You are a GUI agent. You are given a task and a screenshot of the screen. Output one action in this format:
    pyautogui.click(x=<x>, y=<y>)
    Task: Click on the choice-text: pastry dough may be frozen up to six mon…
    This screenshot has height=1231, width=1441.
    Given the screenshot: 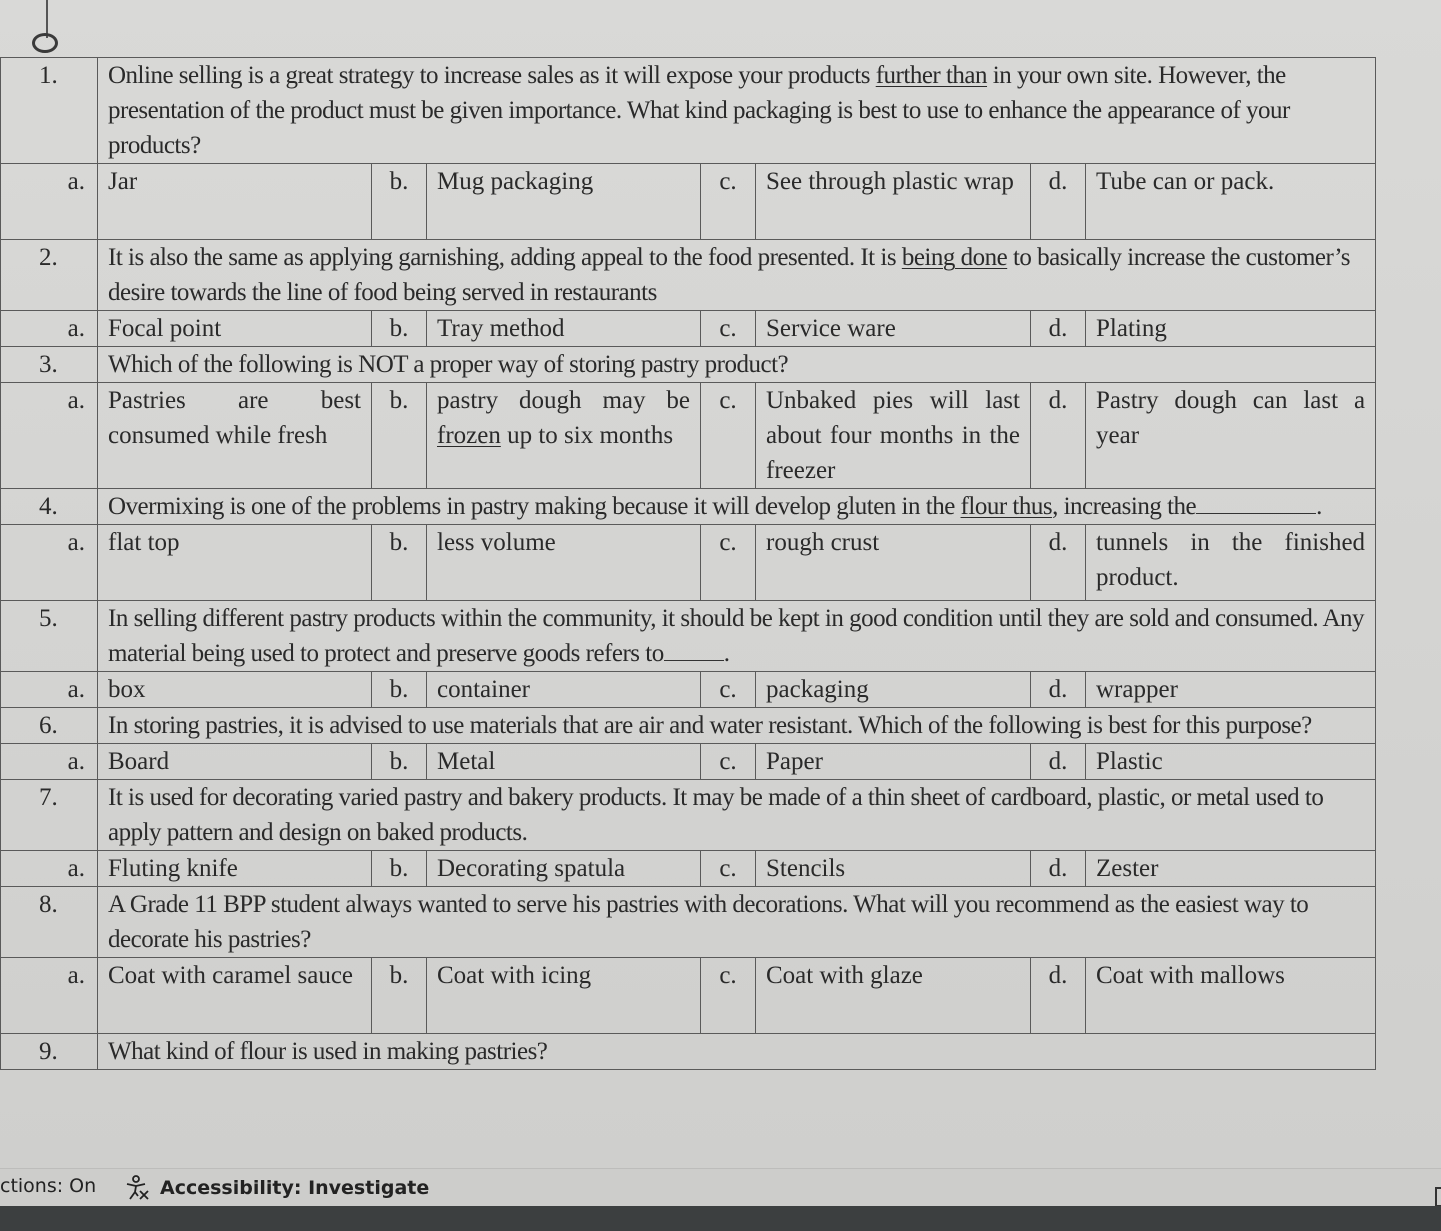 What is the action you would take?
    pyautogui.click(x=563, y=435)
    